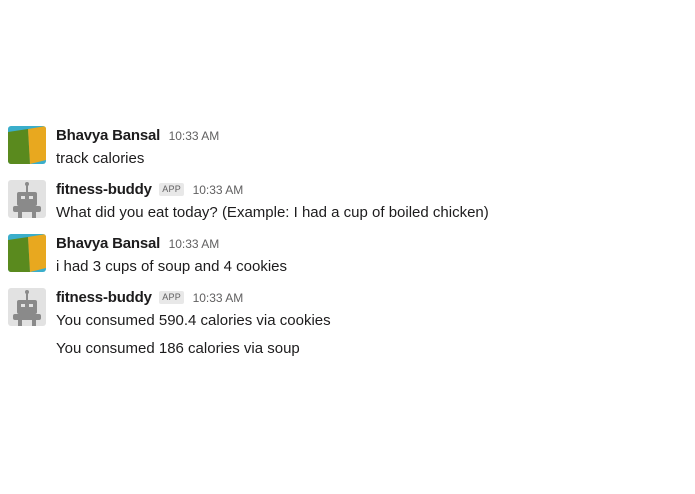 The height and width of the screenshot is (494, 695). Describe the element at coordinates (100, 158) in the screenshot. I see `message-text: track calories` at that location.